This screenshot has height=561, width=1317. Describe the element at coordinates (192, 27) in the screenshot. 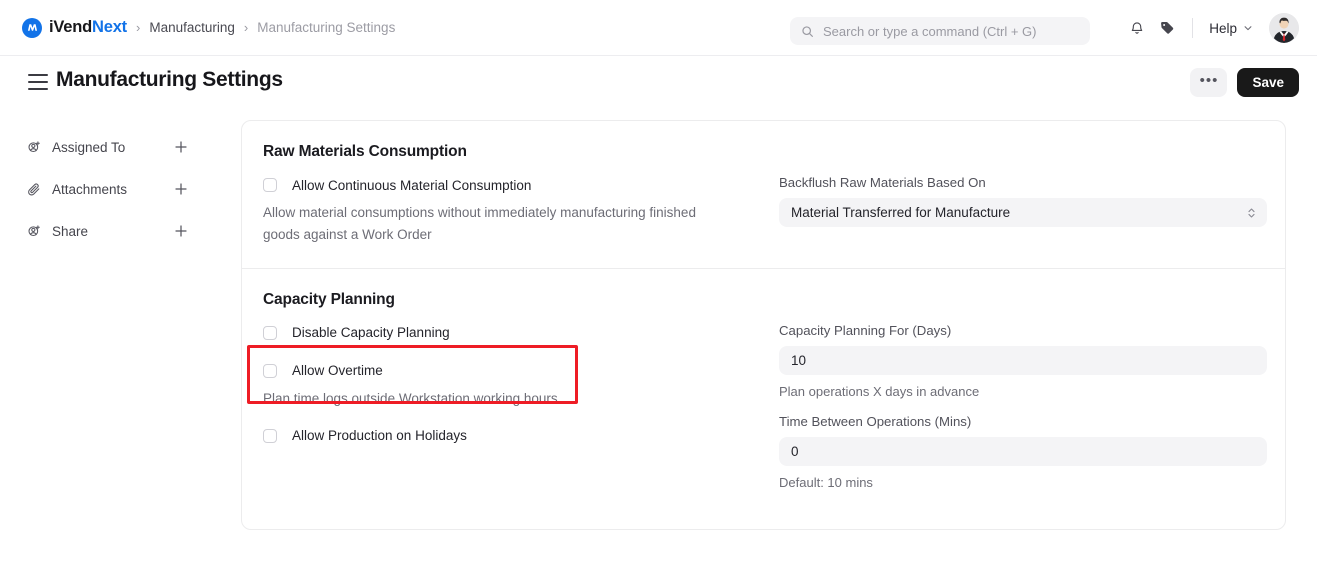

I see `breadcrumb-manufacturing: Manufacturing` at that location.